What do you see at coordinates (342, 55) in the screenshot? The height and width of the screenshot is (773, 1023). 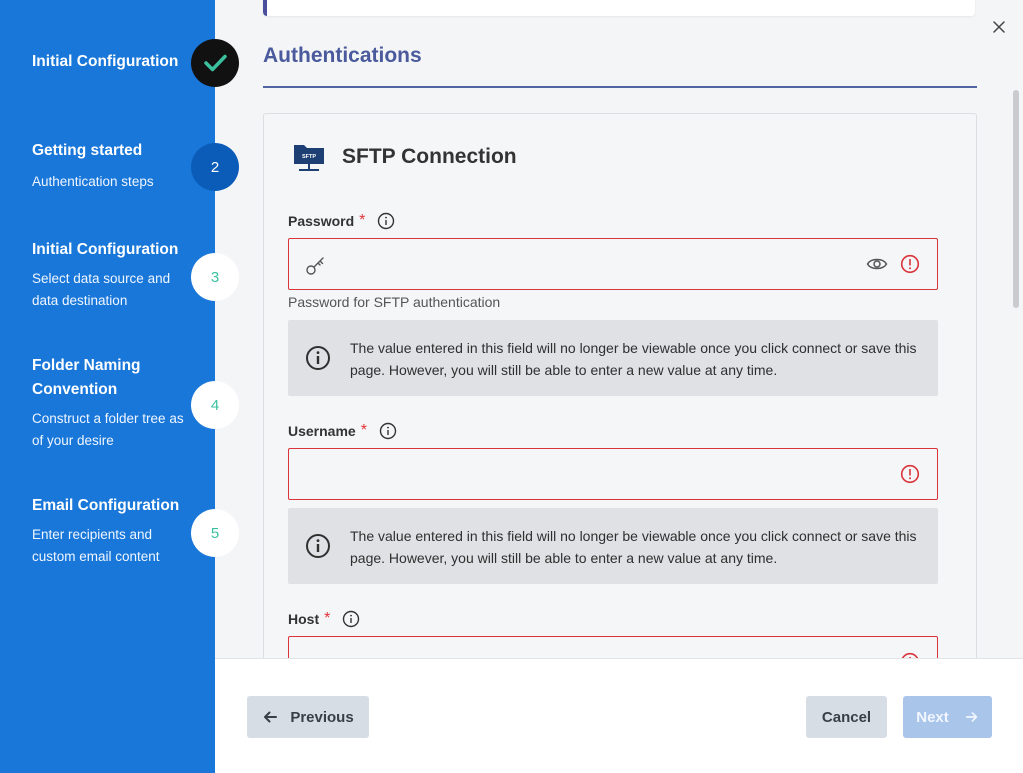 I see `section-title: Authentications` at bounding box center [342, 55].